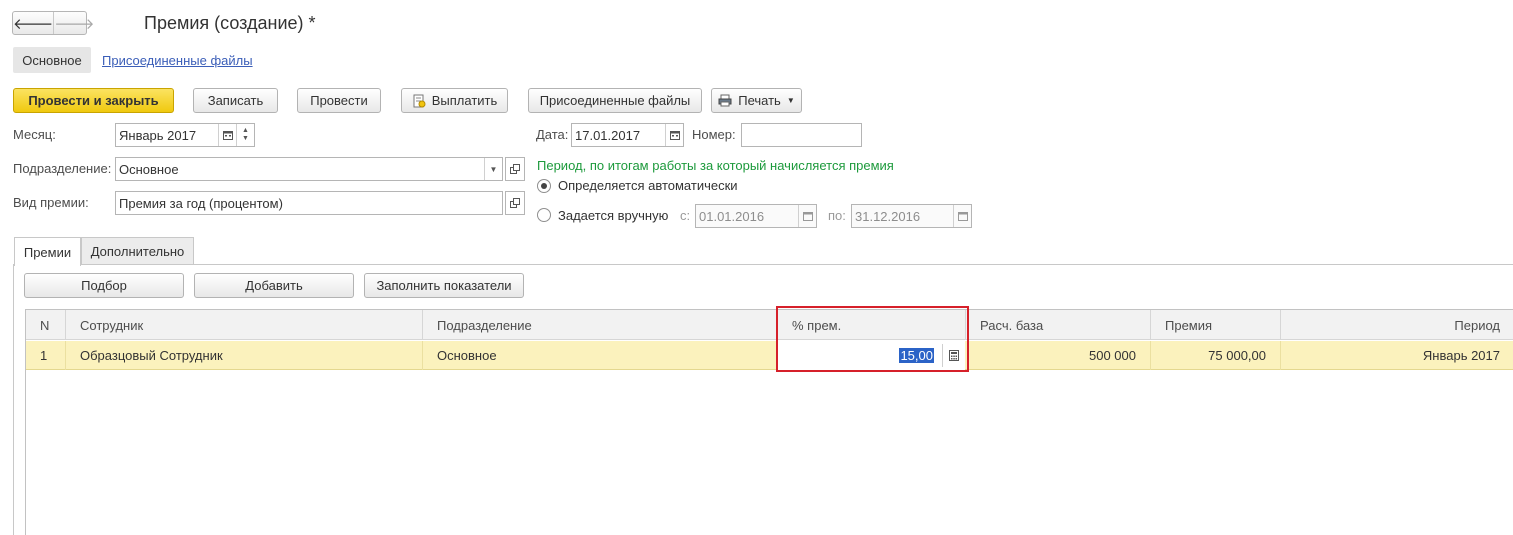 The width and height of the screenshot is (1513, 535). Describe the element at coordinates (552, 134) in the screenshot. I see `date-label: Дата:` at that location.